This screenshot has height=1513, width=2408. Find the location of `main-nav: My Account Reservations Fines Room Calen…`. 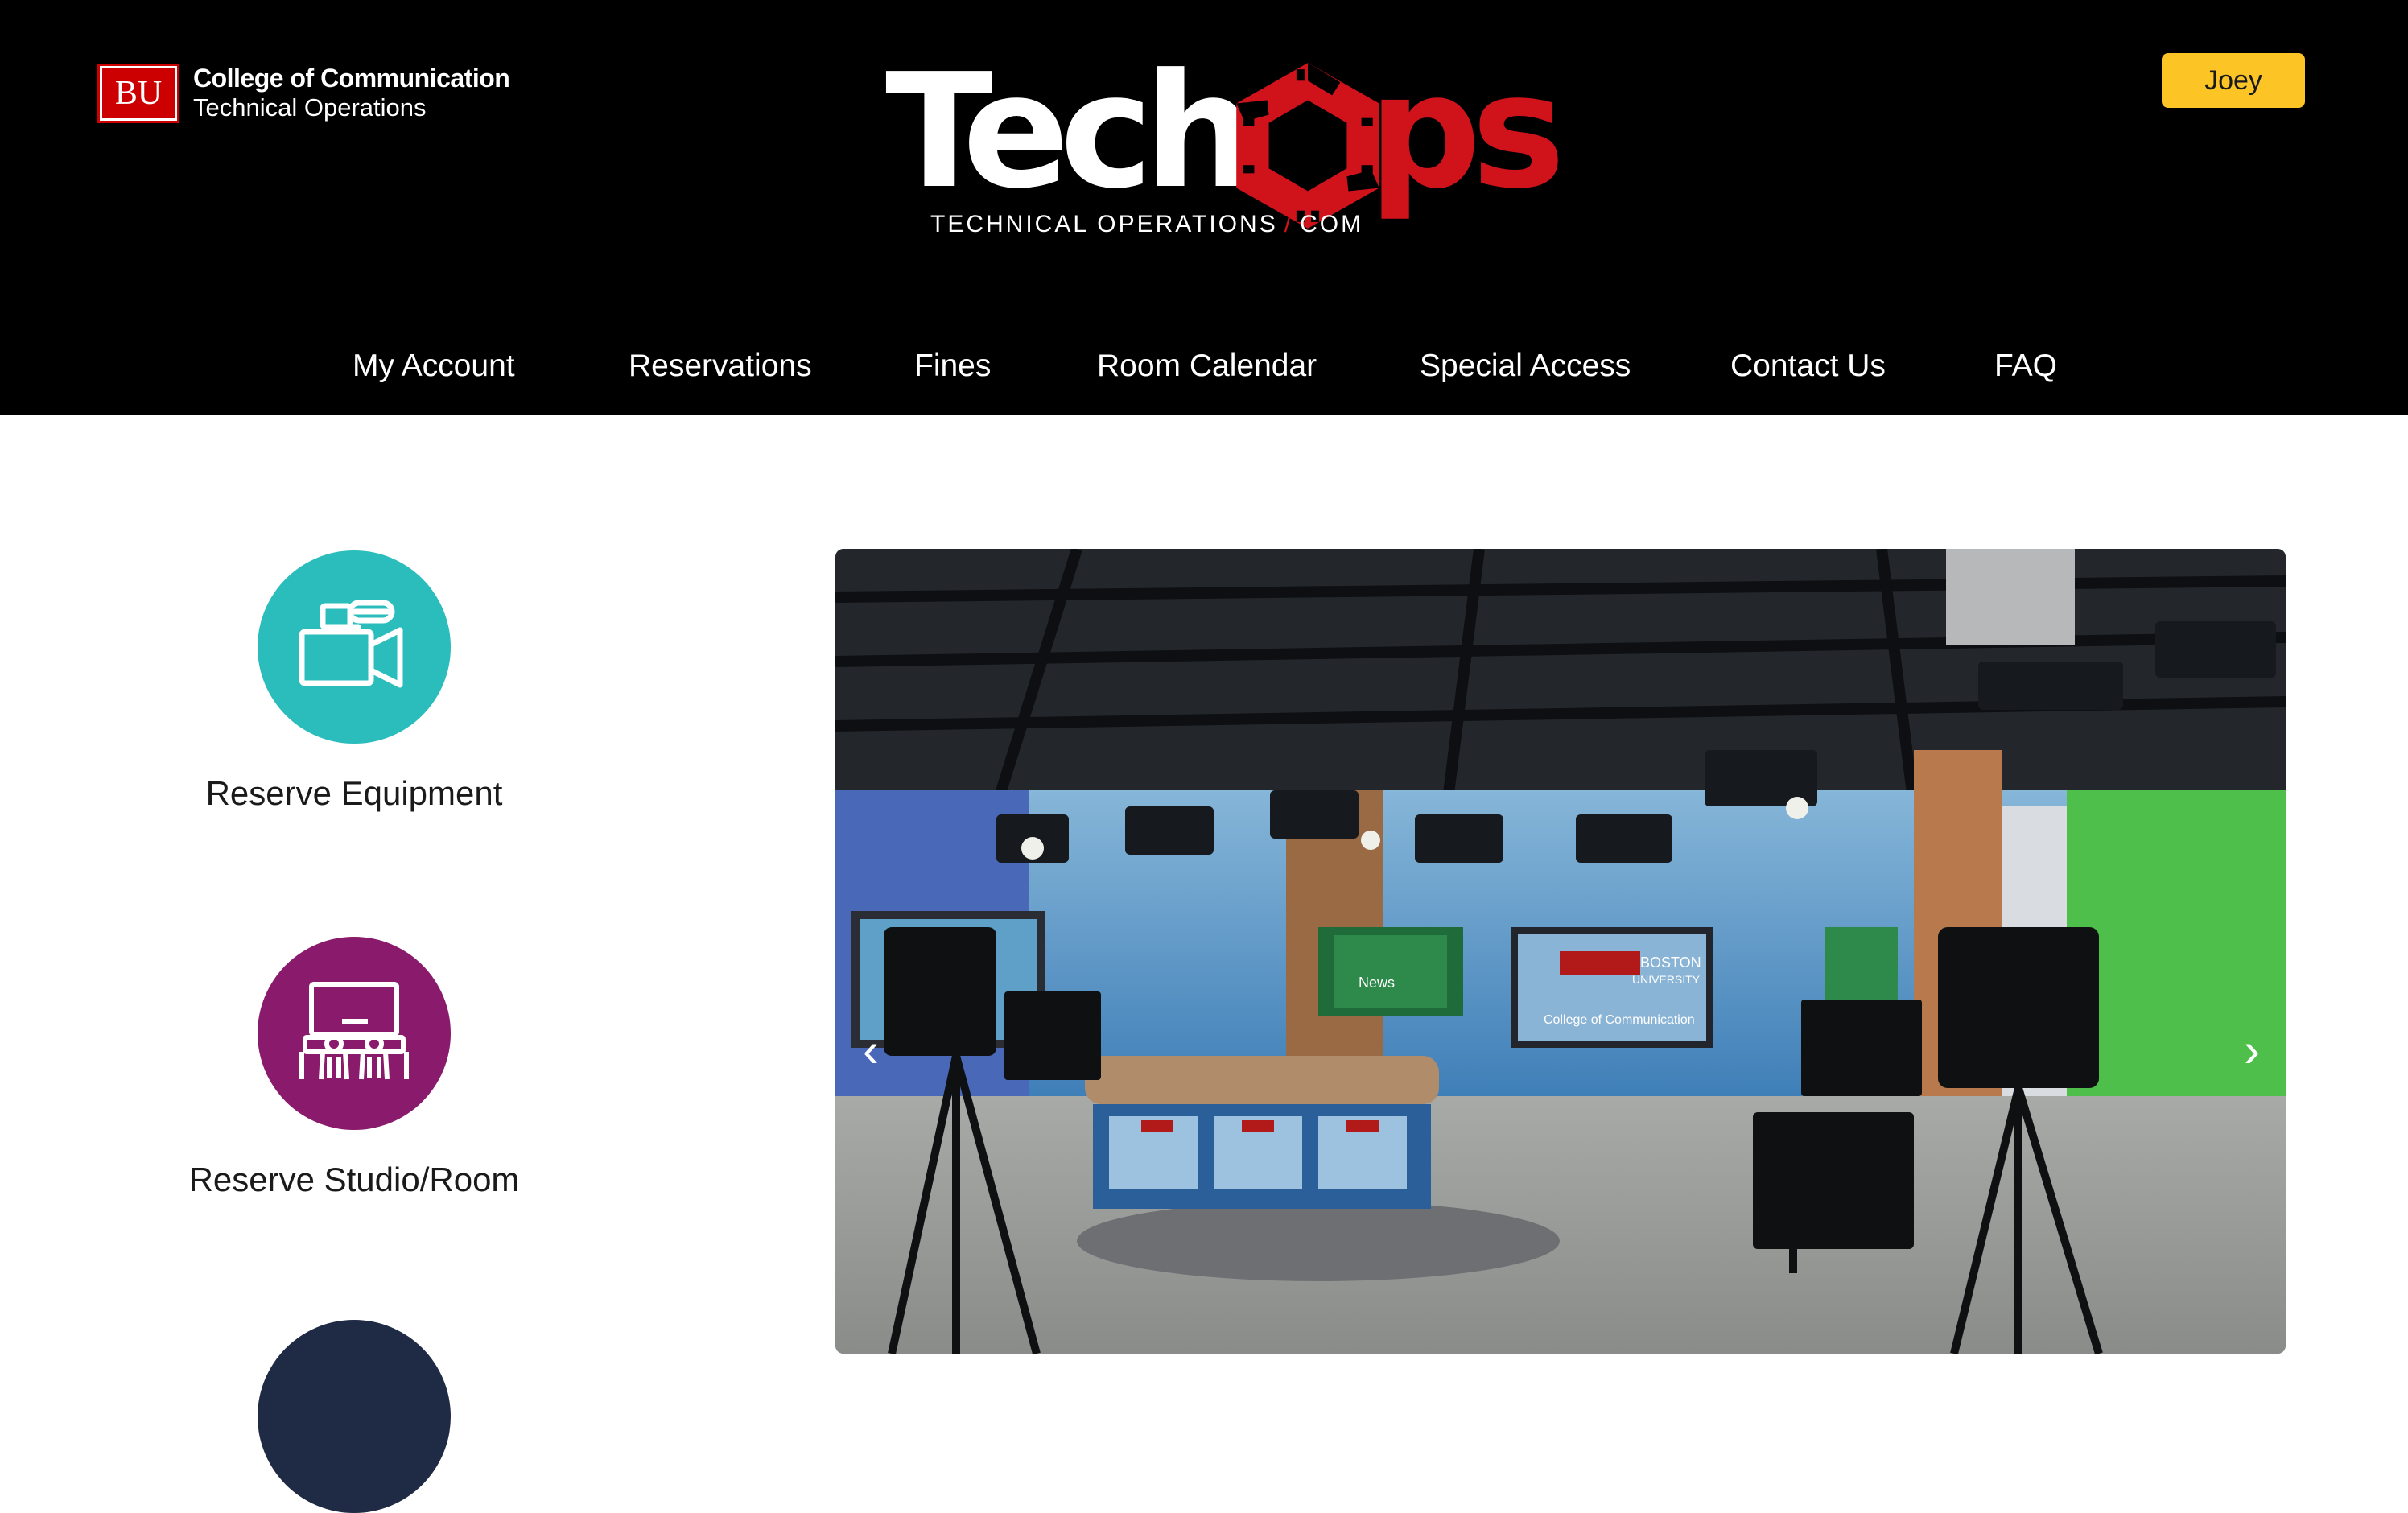

main-nav: My Account Reservations Fines Room Calen… is located at coordinates (1204, 366).